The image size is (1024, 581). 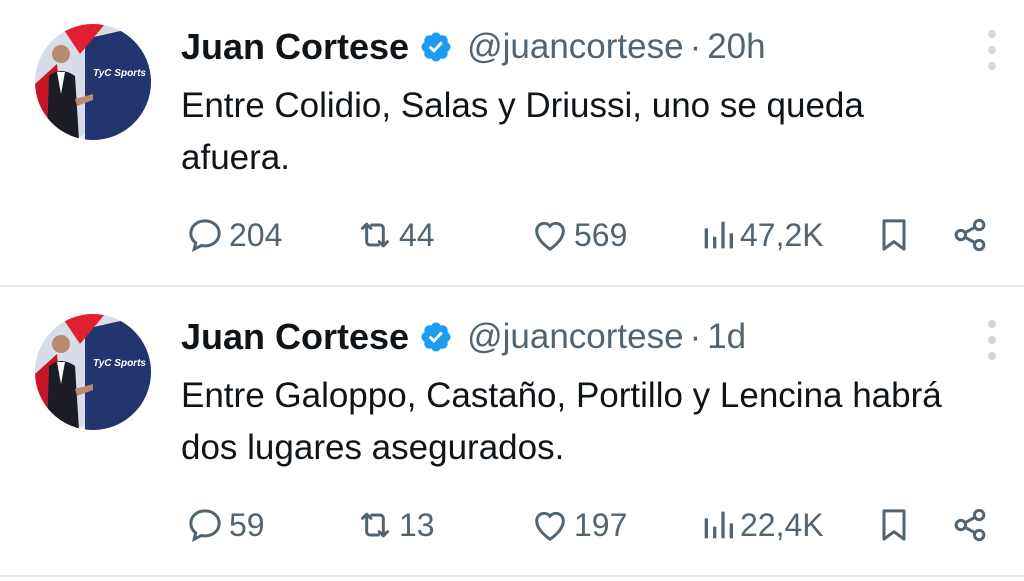 I want to click on like-button: 569, so click(x=578, y=235).